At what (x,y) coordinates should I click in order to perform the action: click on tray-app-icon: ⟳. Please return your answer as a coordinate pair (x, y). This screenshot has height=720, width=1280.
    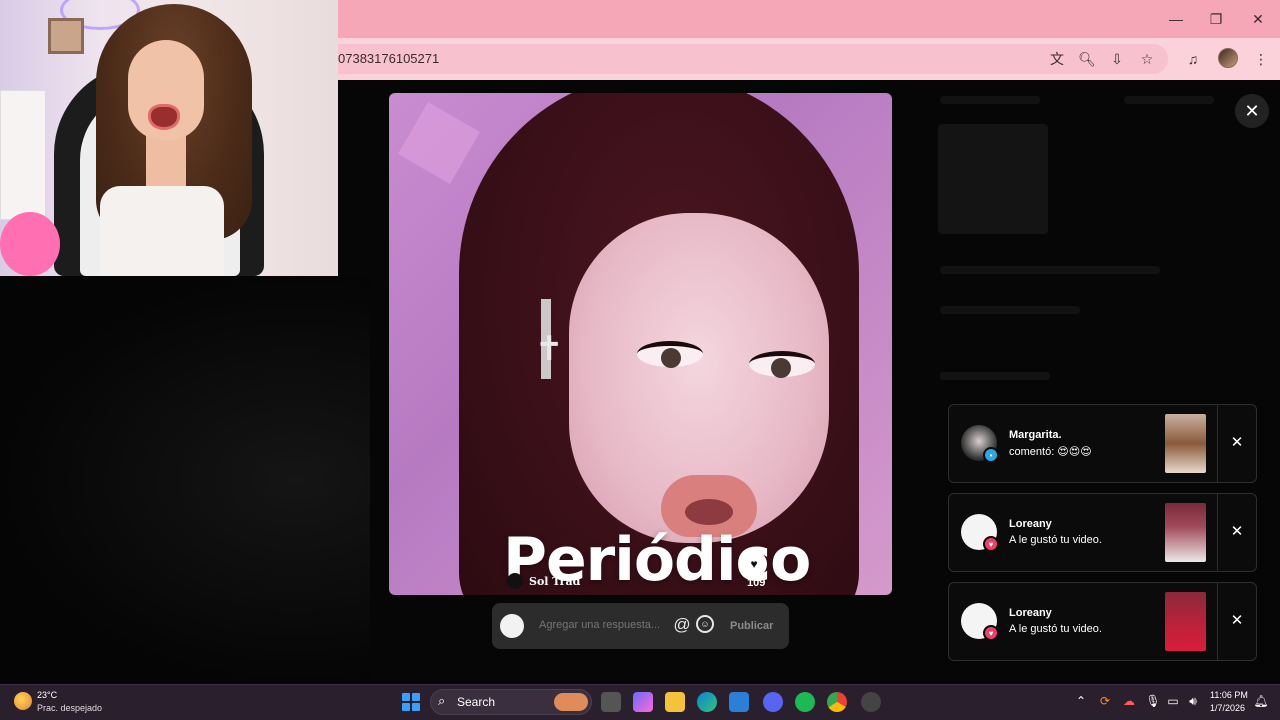
    Looking at the image, I should click on (1105, 701).